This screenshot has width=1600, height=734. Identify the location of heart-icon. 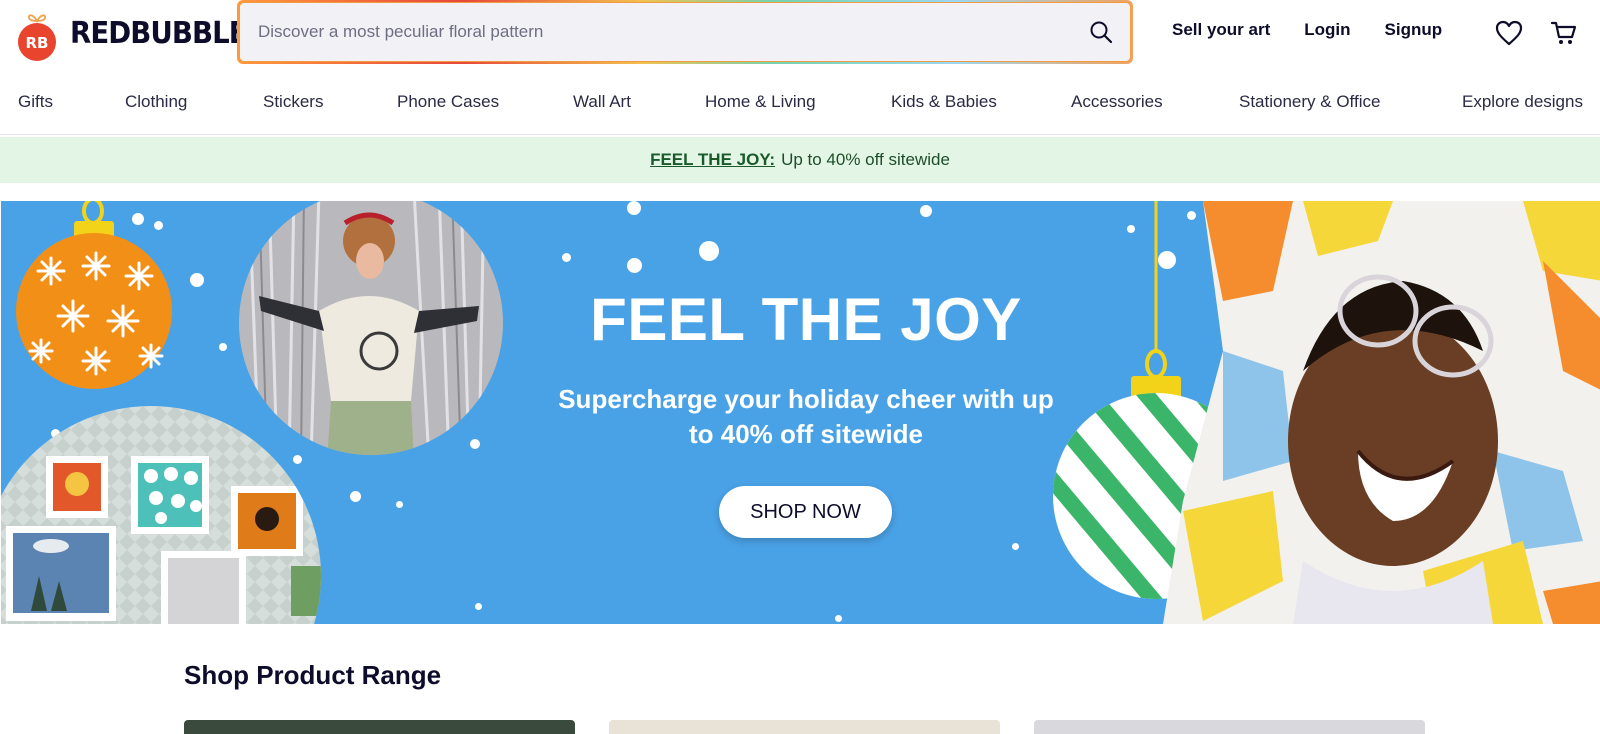
(1509, 33).